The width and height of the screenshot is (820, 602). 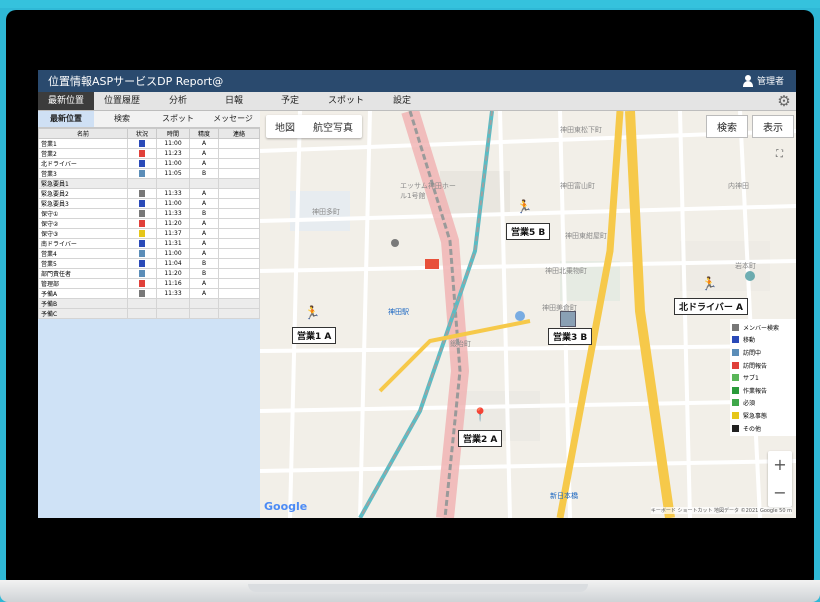 I want to click on google-logo: Google, so click(x=286, y=506).